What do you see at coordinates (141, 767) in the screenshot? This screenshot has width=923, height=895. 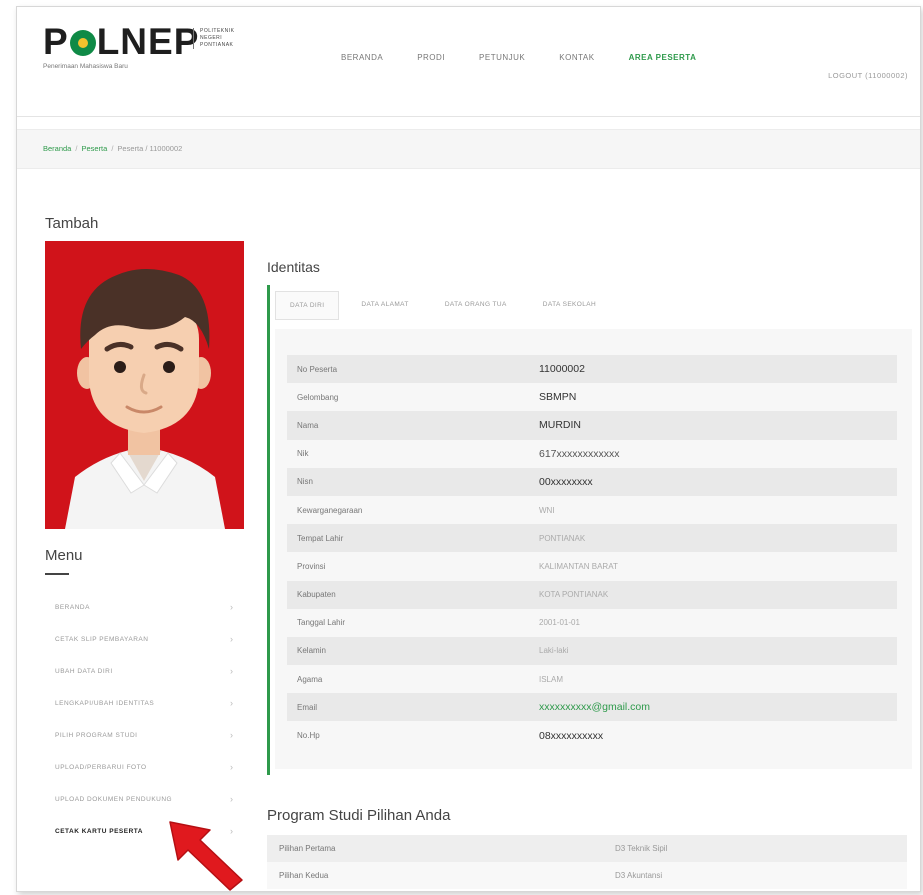 I see `menu-item-upload-foto: UPLOAD/PERBARUI FOTO ›` at bounding box center [141, 767].